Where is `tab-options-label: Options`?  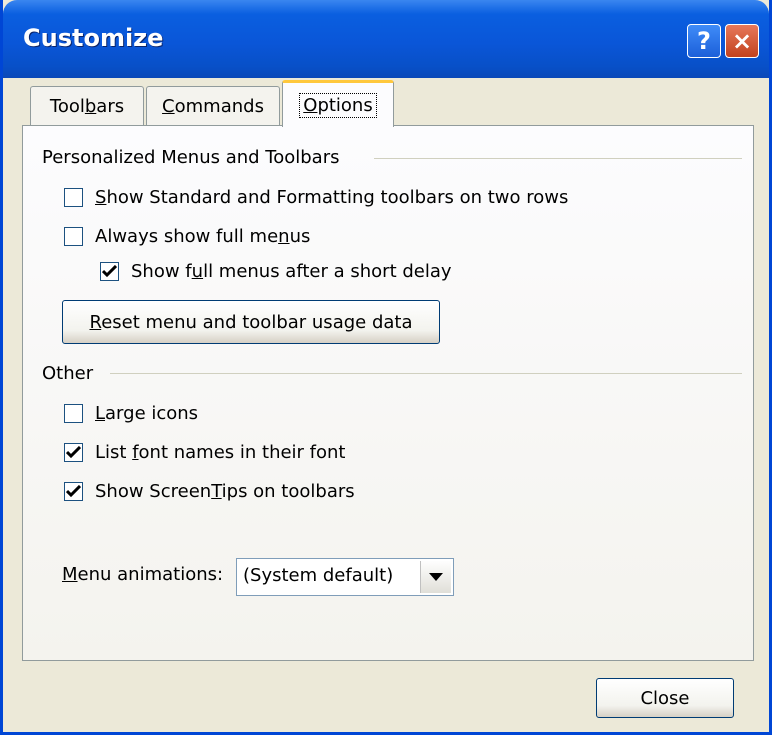 tab-options-label: Options is located at coordinates (338, 105).